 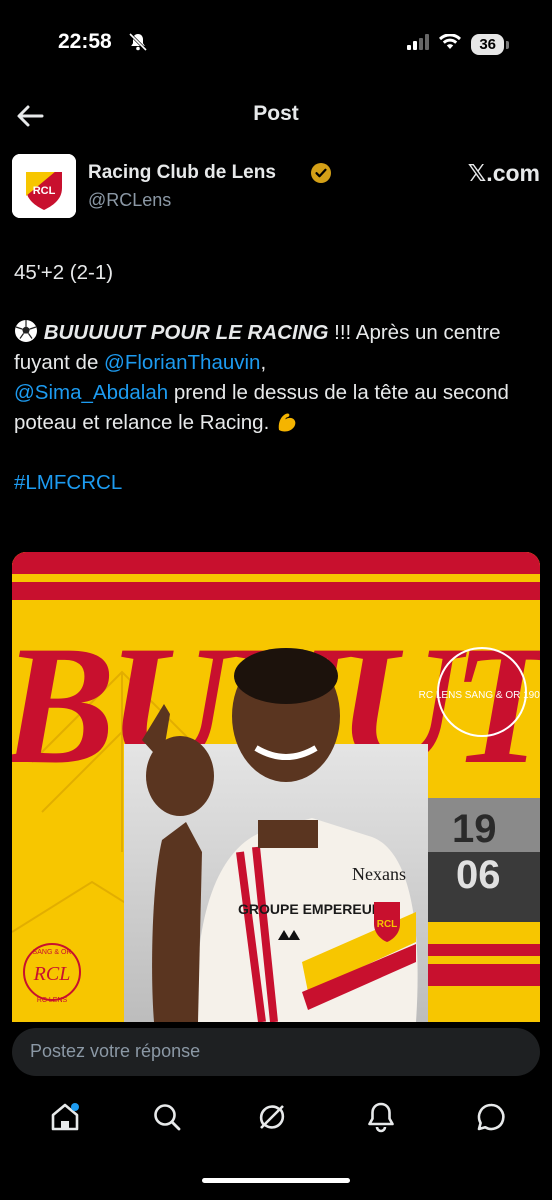 I want to click on battery-indicator: 36, so click(x=490, y=44).